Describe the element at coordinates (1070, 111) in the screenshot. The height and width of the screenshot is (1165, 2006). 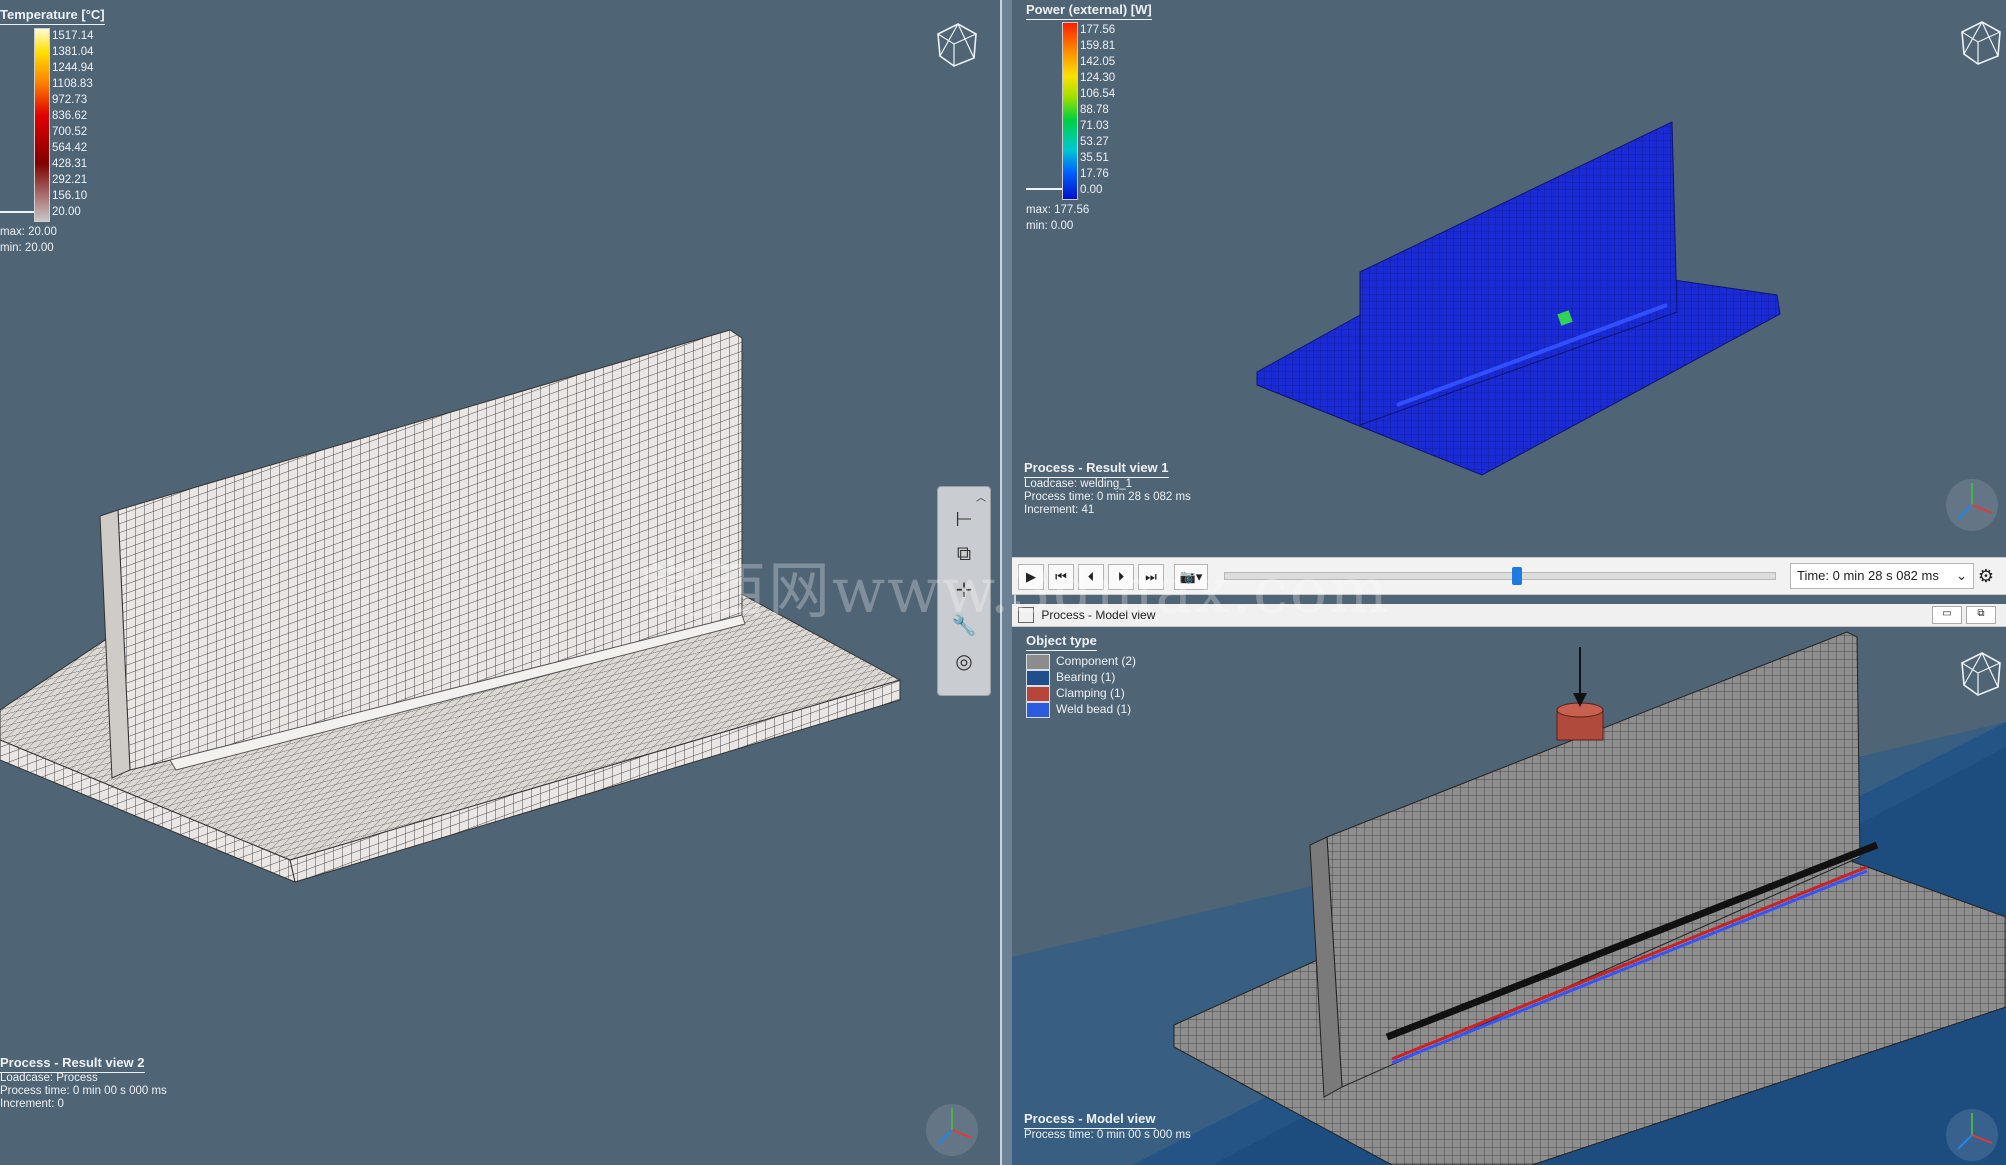
I see `power-color-scale` at that location.